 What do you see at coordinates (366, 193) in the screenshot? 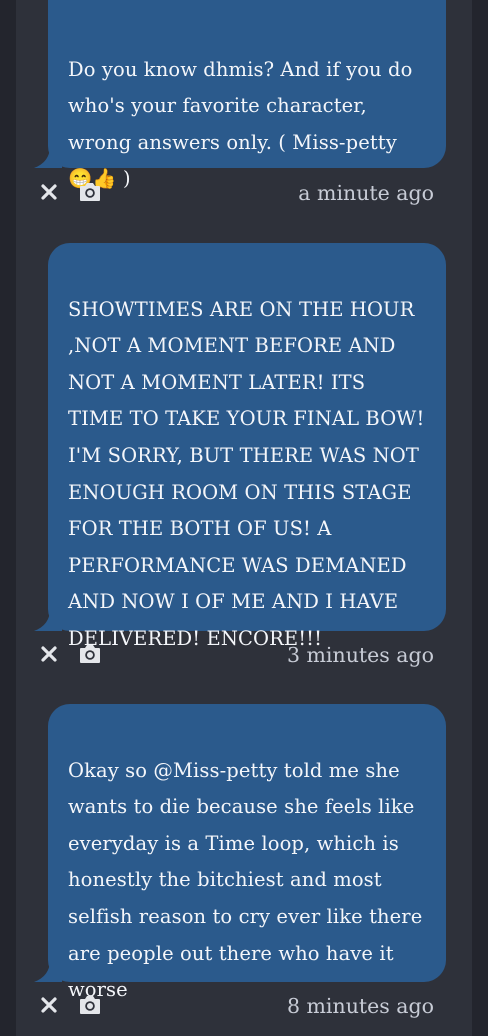
I see `timestamp: a minute ago` at bounding box center [366, 193].